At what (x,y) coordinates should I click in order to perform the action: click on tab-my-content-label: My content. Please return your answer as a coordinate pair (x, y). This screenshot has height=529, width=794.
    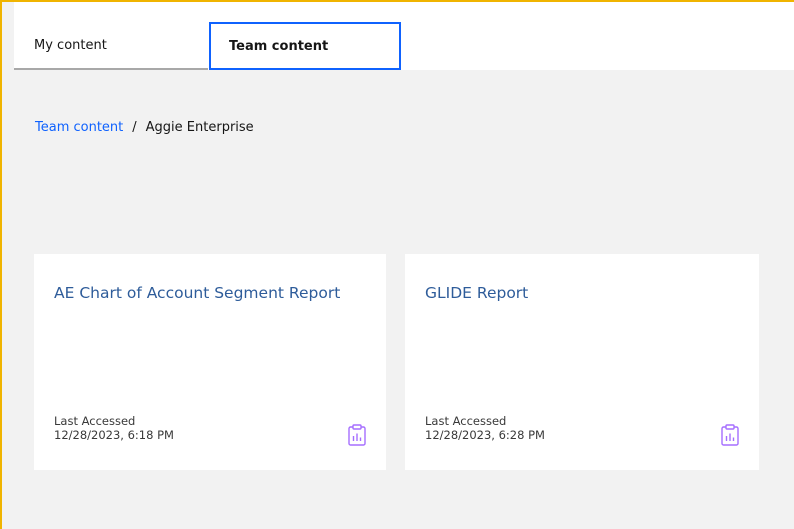
    Looking at the image, I should click on (70, 45).